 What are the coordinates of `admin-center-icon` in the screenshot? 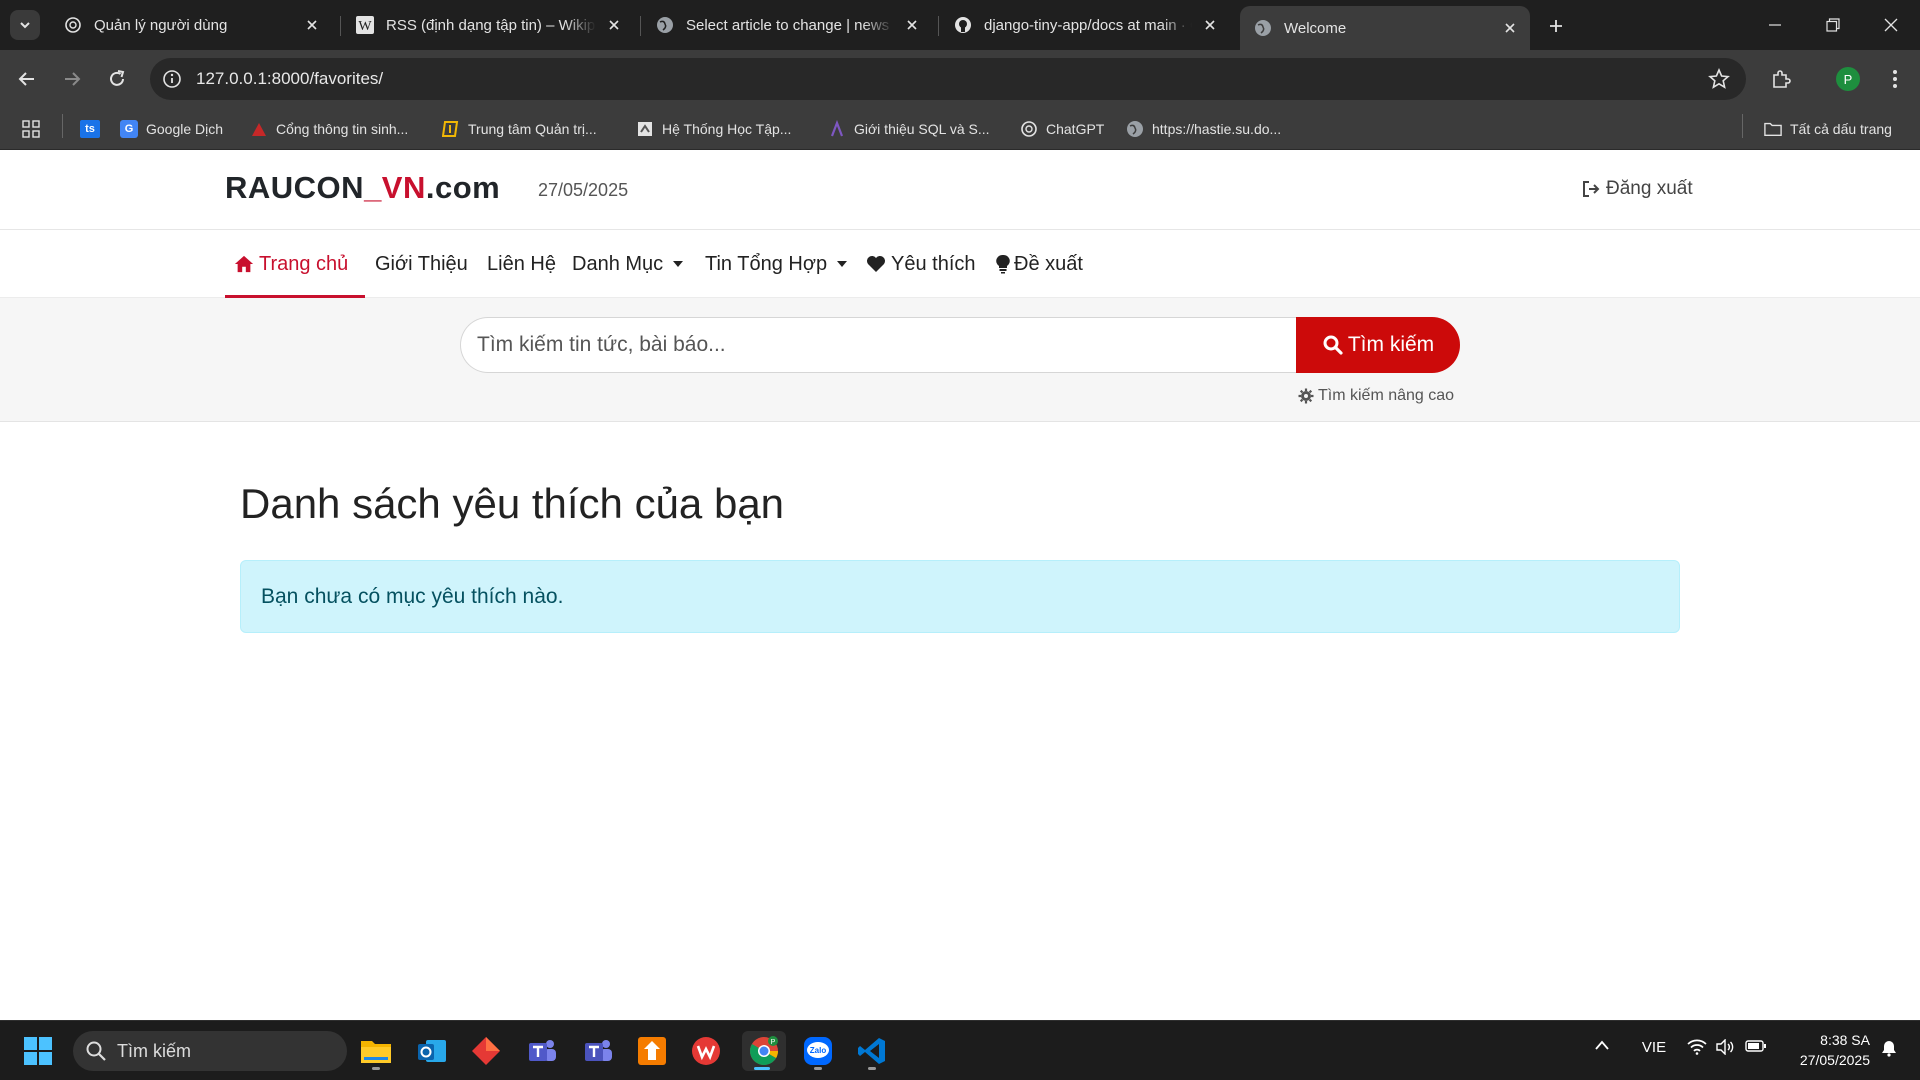 It's located at (451, 129).